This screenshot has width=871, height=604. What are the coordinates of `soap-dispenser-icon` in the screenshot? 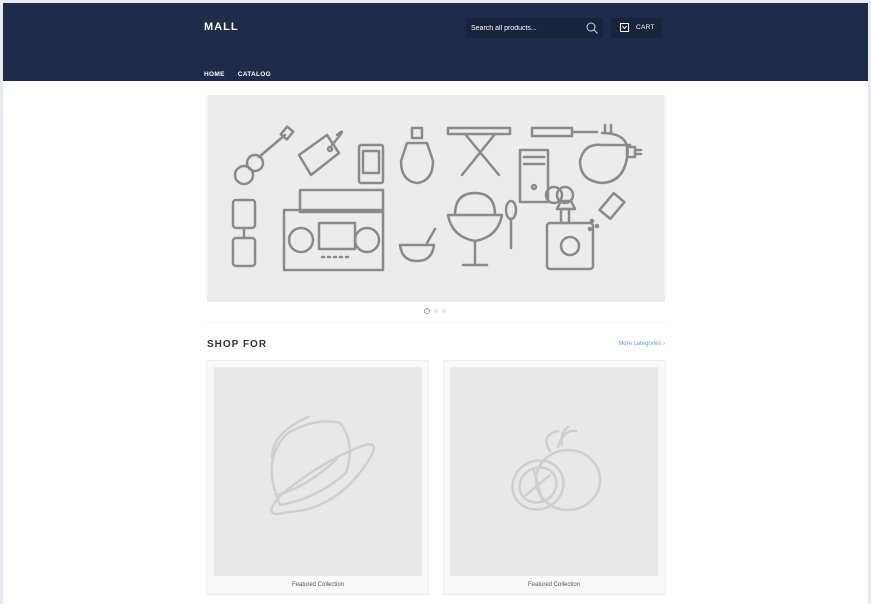 It's located at (570, 235).